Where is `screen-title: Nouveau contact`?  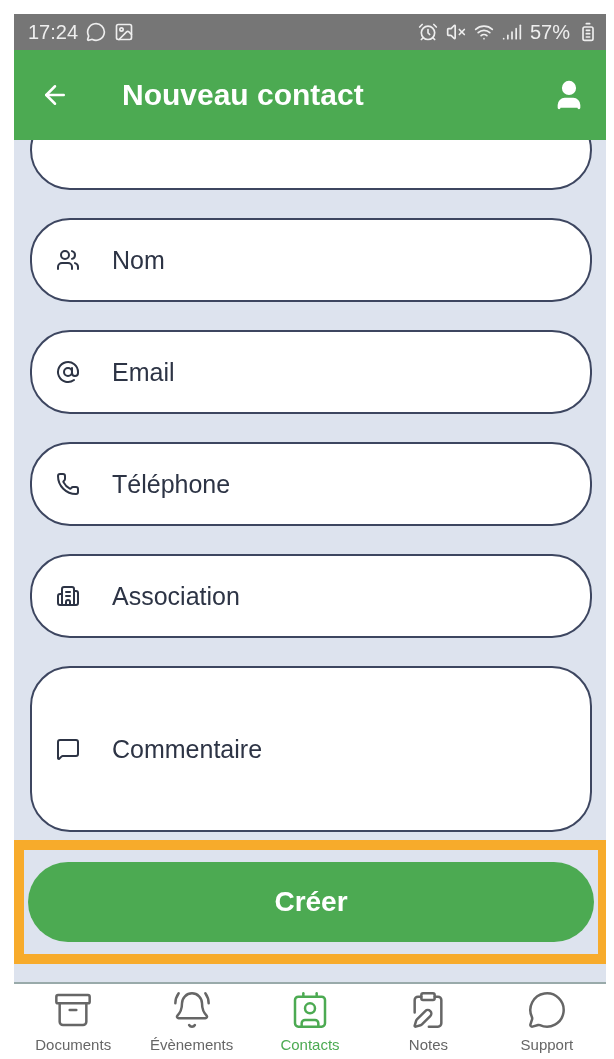
screen-title: Nouveau contact is located at coordinates (243, 95).